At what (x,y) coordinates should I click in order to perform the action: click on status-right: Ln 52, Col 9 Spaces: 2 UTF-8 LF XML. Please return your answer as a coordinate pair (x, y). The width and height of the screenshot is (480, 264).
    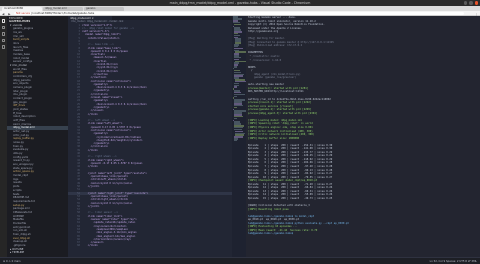
    Looking at the image, I should click on (453, 261).